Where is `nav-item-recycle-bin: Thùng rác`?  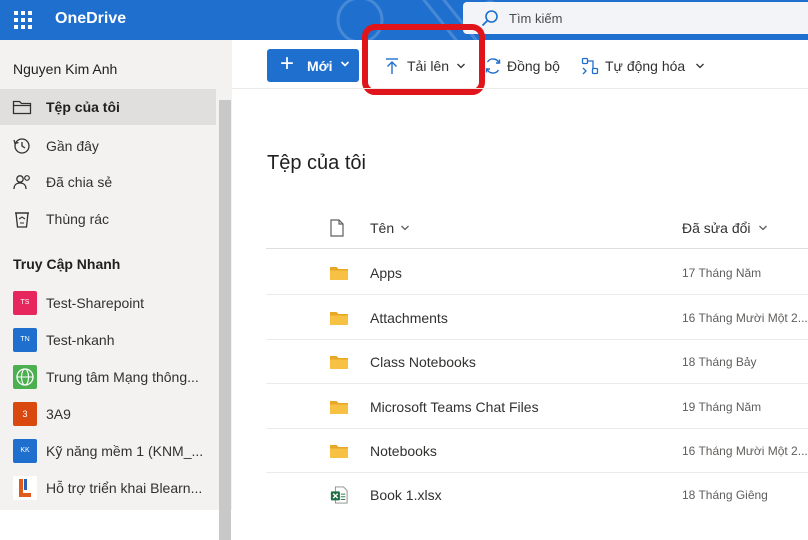 nav-item-recycle-bin: Thùng rác is located at coordinates (108, 219).